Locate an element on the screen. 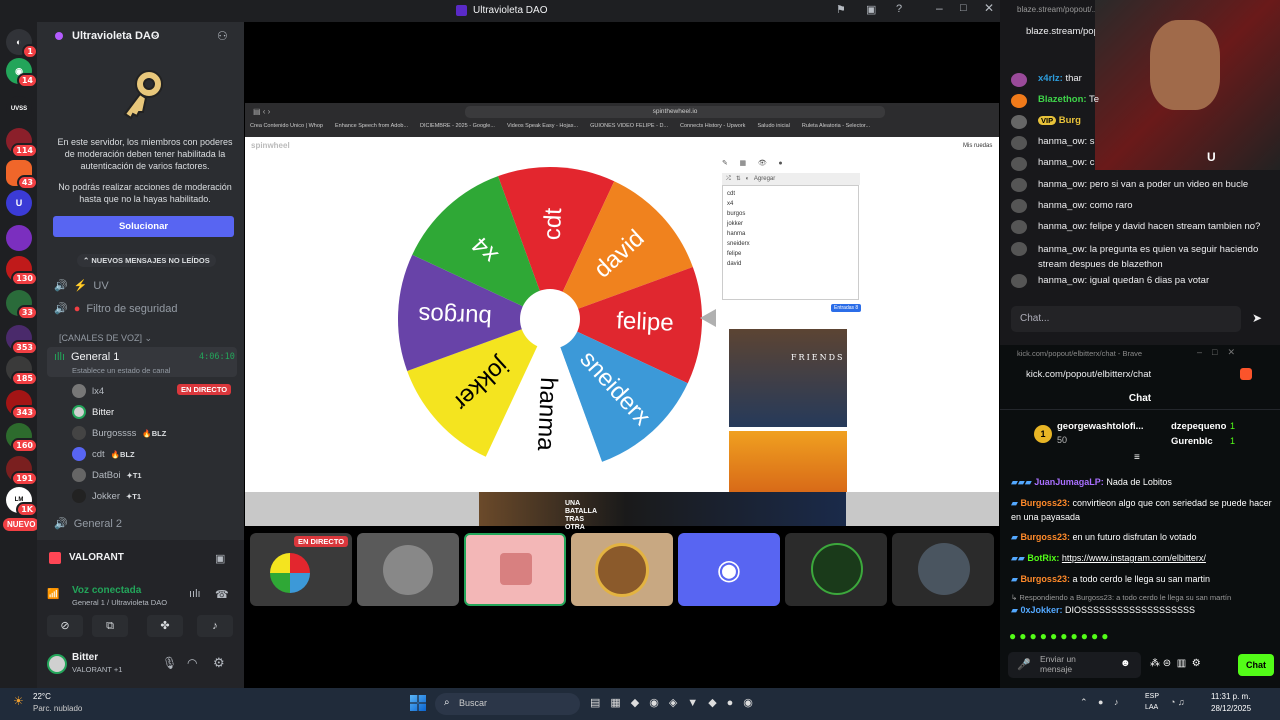 This screenshot has width=1280, height=720. server-name: Ultravioleta DAO is located at coordinates (115, 36).